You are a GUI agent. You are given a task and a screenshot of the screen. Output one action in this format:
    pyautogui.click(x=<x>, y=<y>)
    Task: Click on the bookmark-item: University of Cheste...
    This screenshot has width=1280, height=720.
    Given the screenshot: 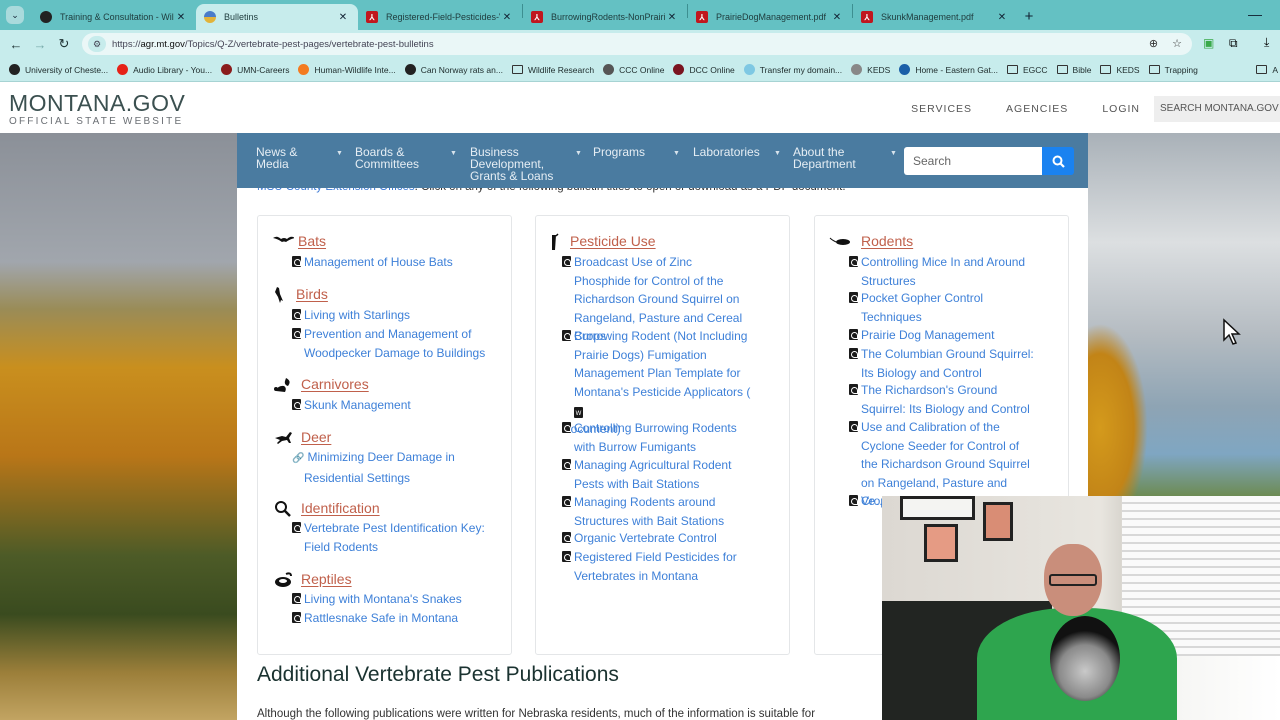 What is the action you would take?
    pyautogui.click(x=58, y=69)
    